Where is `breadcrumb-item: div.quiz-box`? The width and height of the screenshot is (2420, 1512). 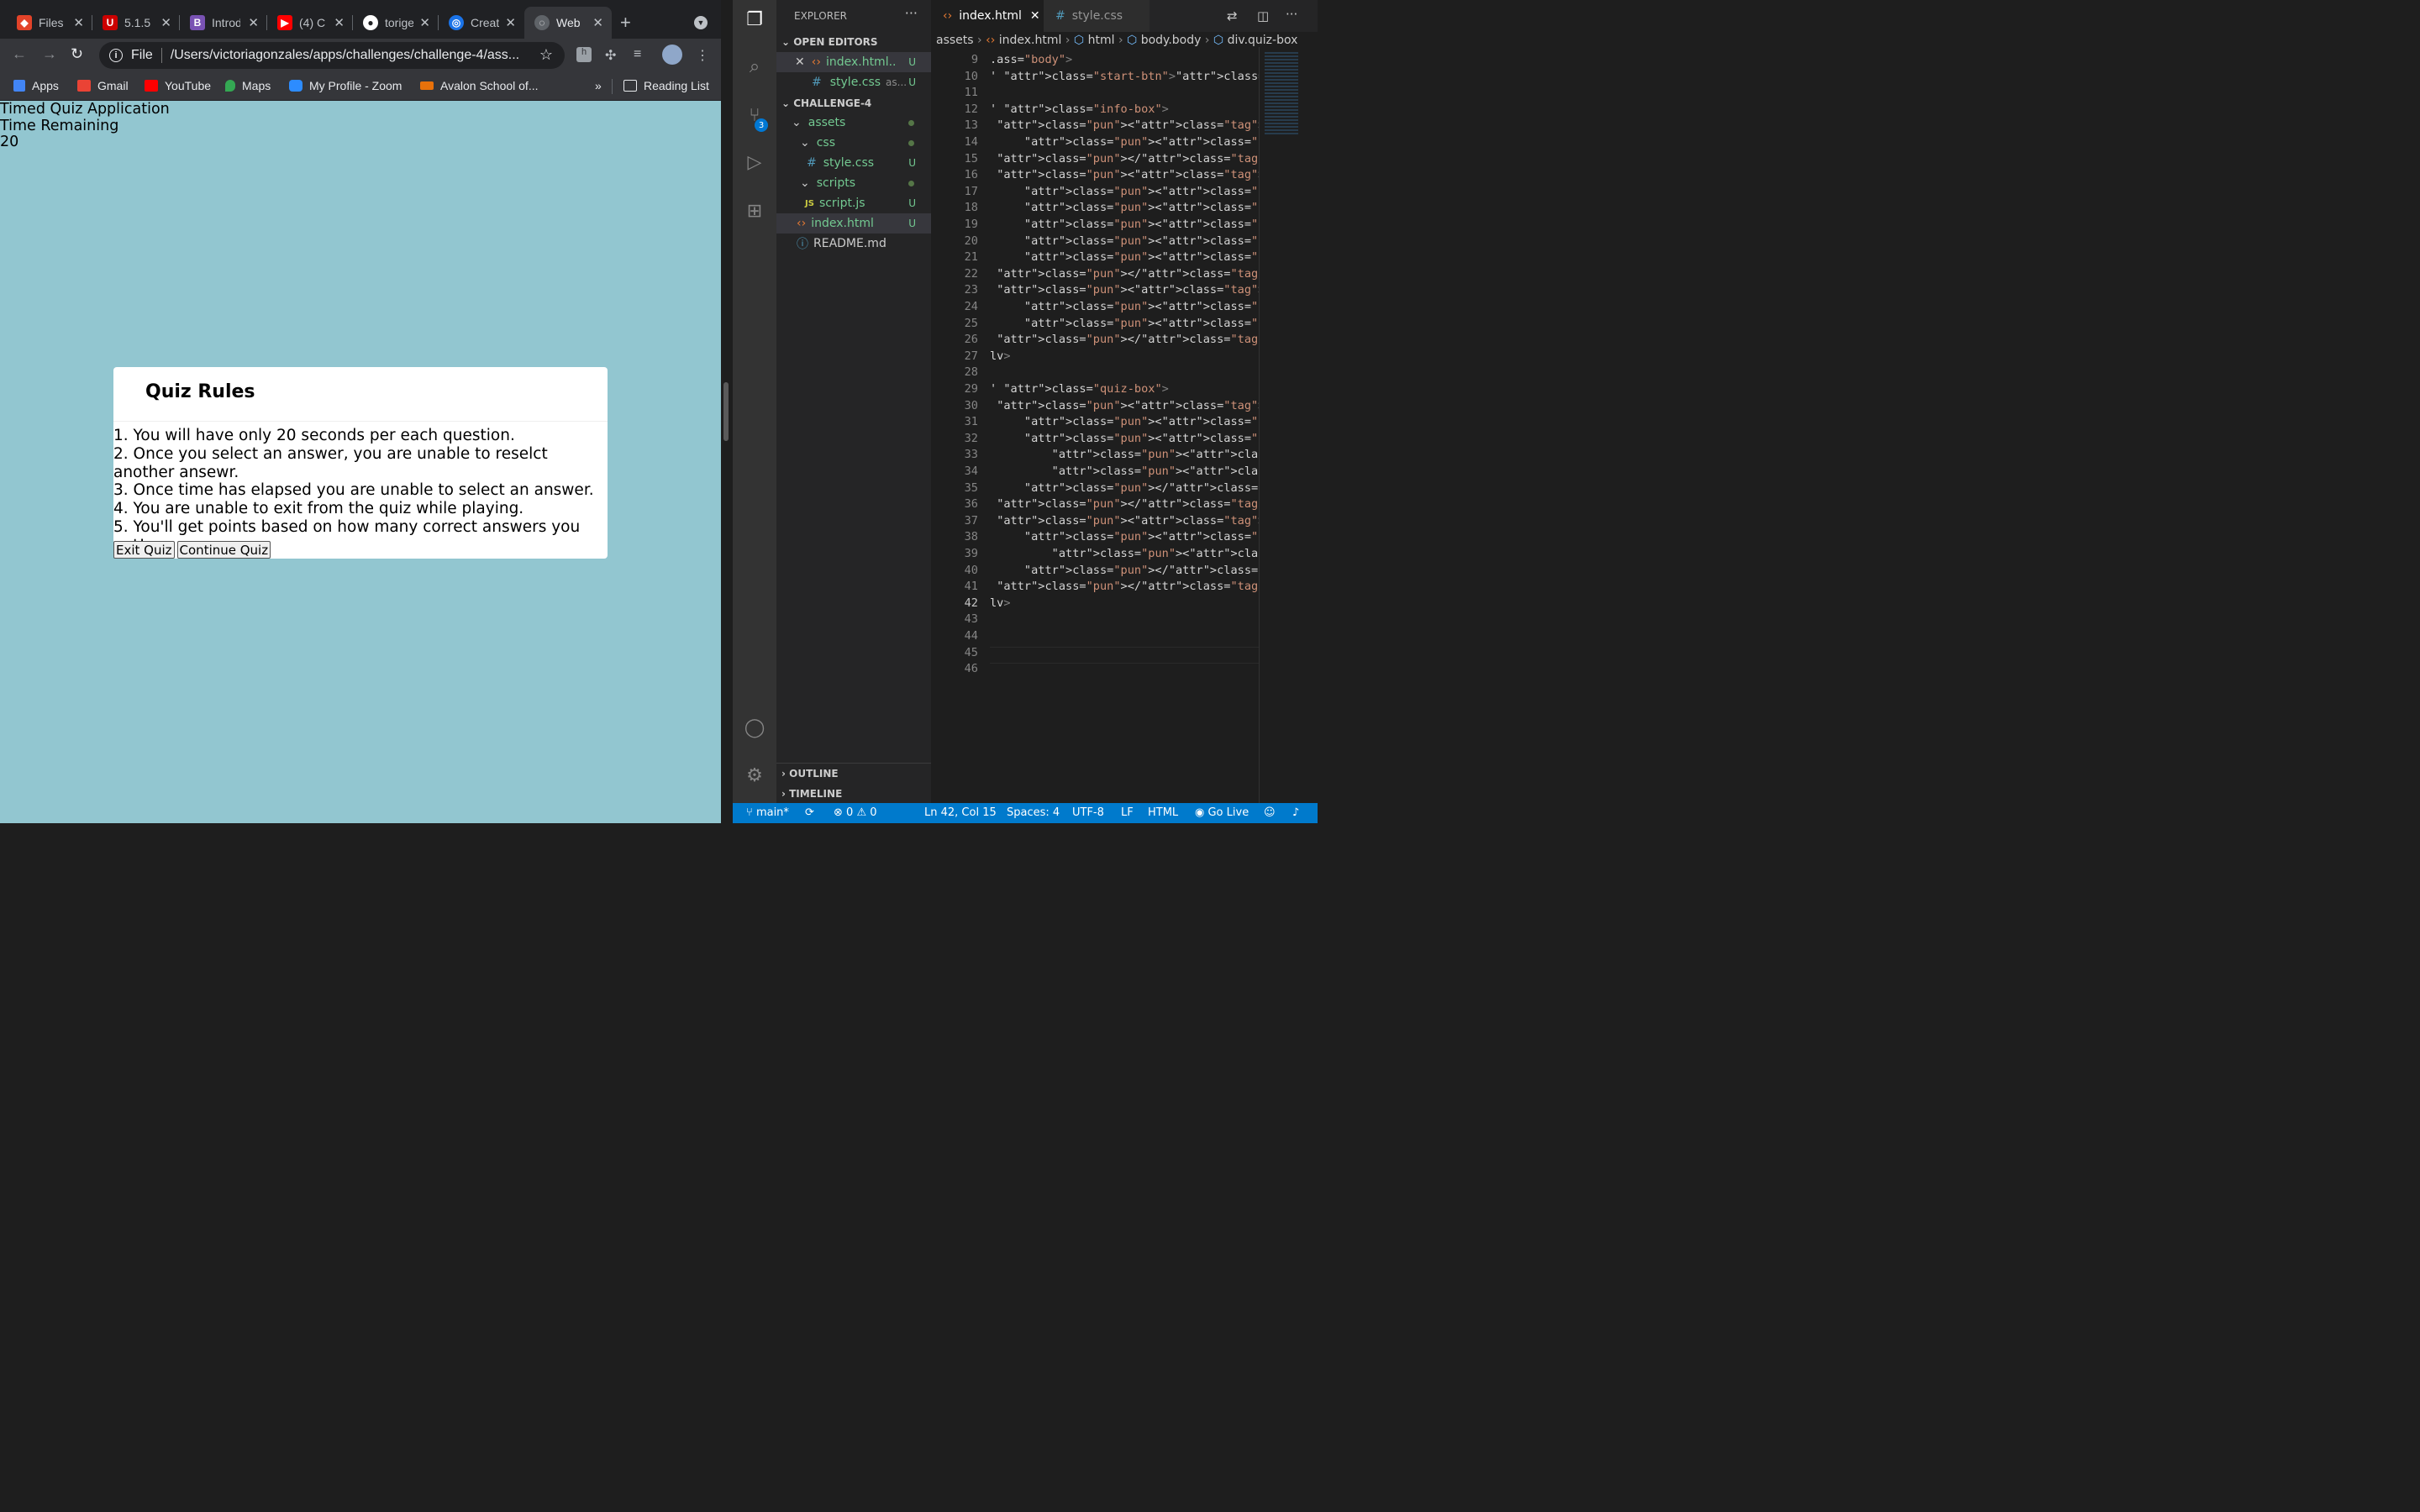
breadcrumb-item: div.quiz-box is located at coordinates (1263, 40).